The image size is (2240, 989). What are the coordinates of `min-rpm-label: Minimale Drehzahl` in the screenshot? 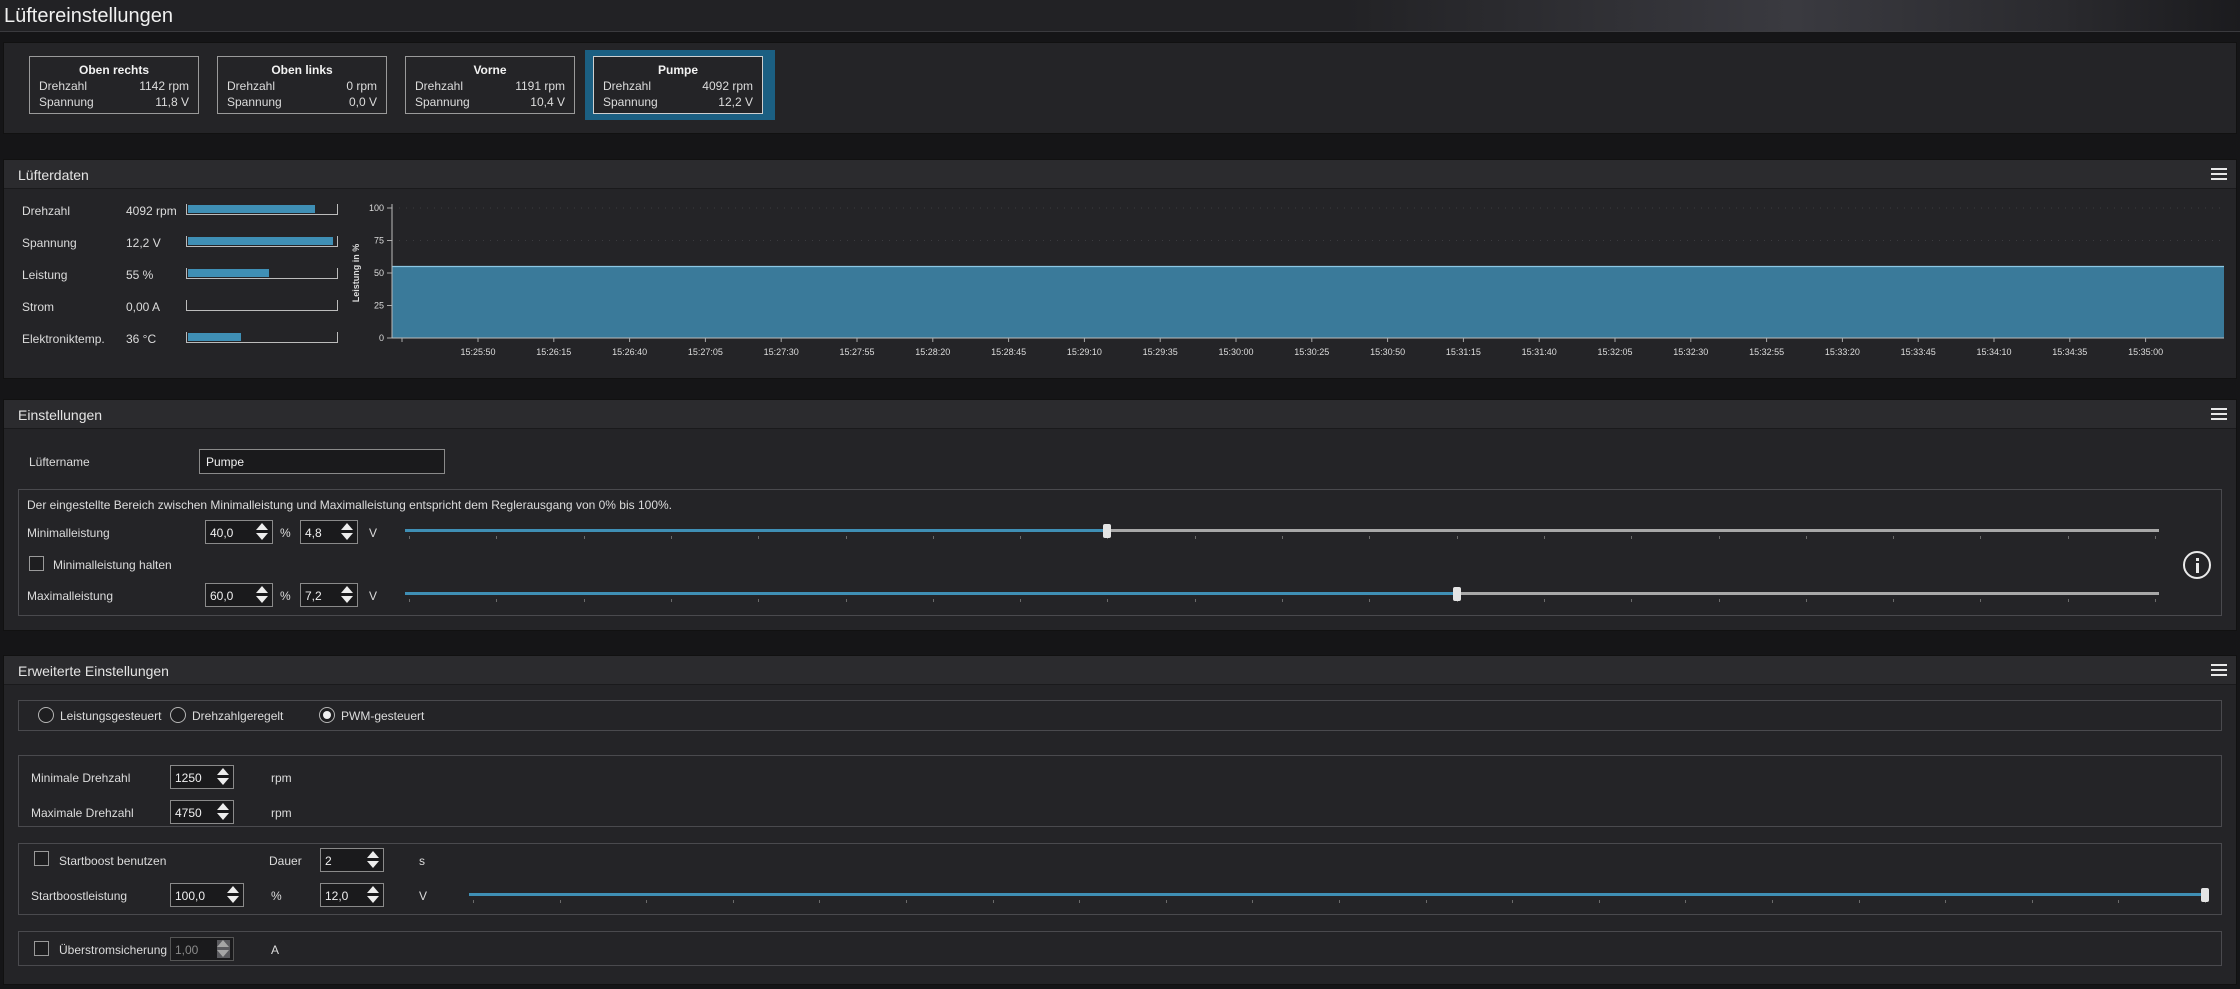 It's located at (81, 778).